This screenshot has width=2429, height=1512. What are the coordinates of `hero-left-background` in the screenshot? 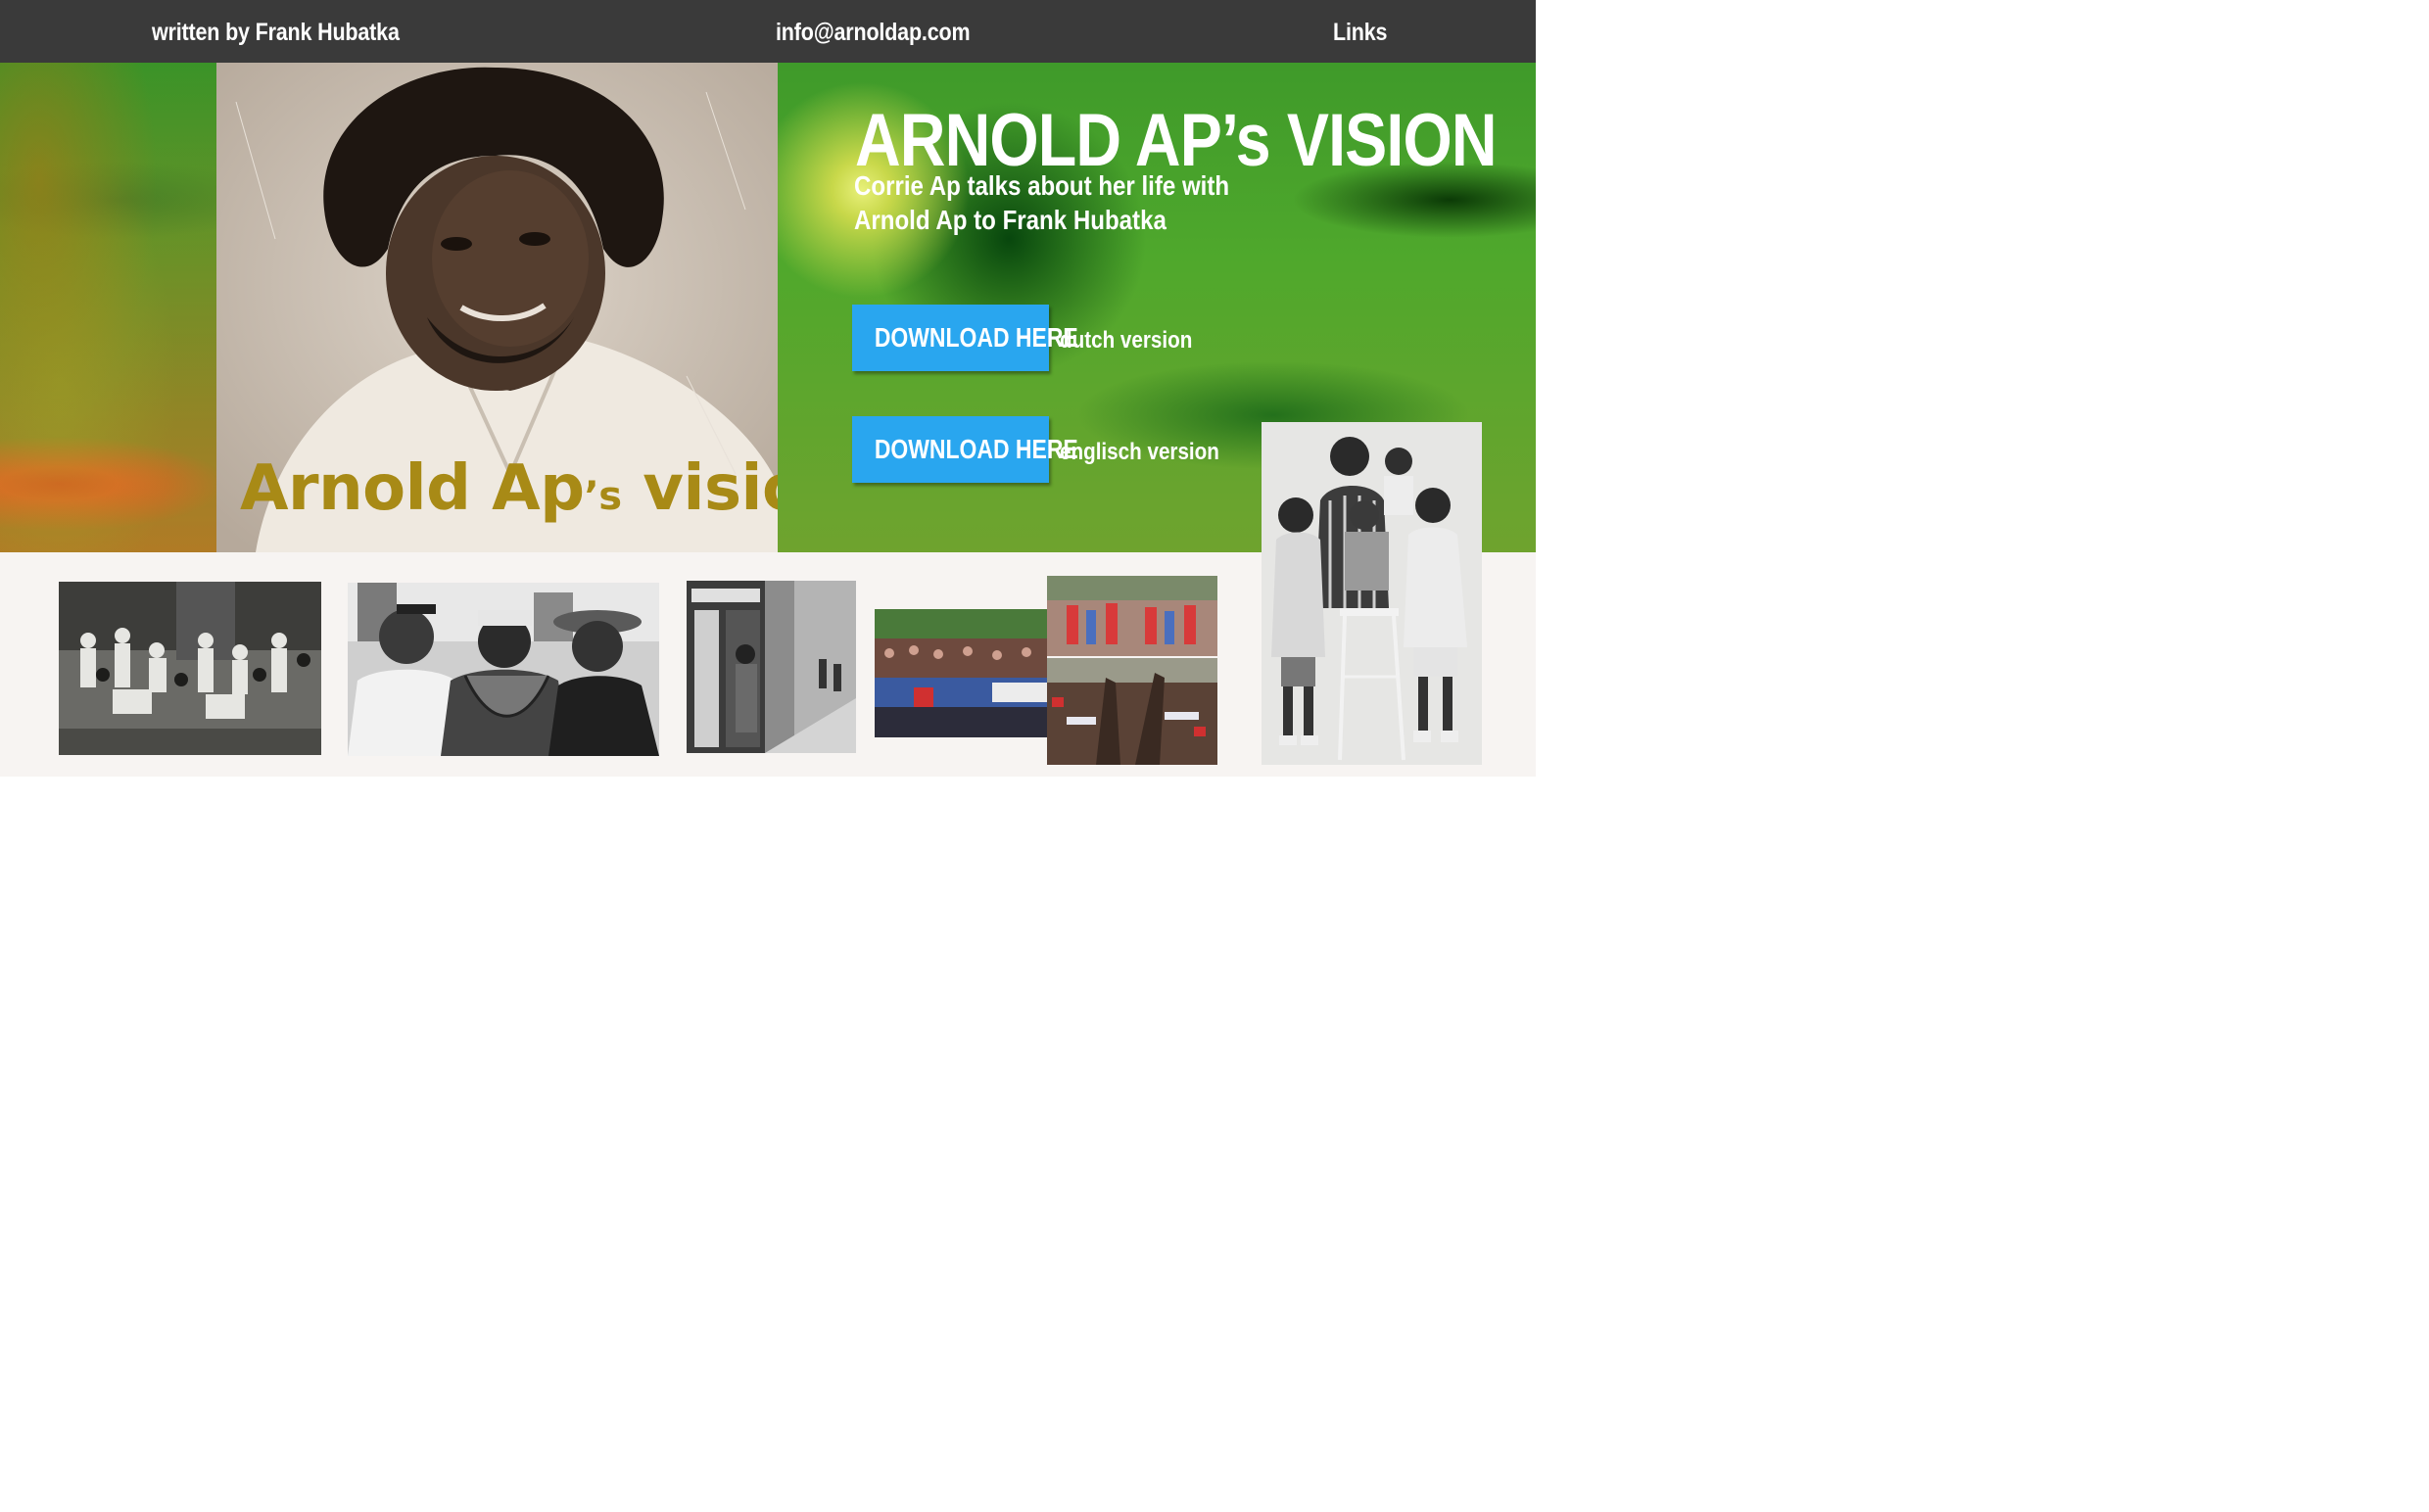 It's located at (108, 307).